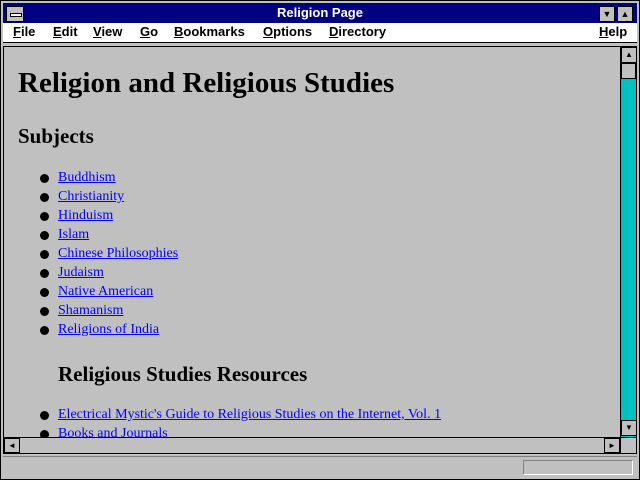 The image size is (640, 480). I want to click on maximize-icon: ▲, so click(625, 14).